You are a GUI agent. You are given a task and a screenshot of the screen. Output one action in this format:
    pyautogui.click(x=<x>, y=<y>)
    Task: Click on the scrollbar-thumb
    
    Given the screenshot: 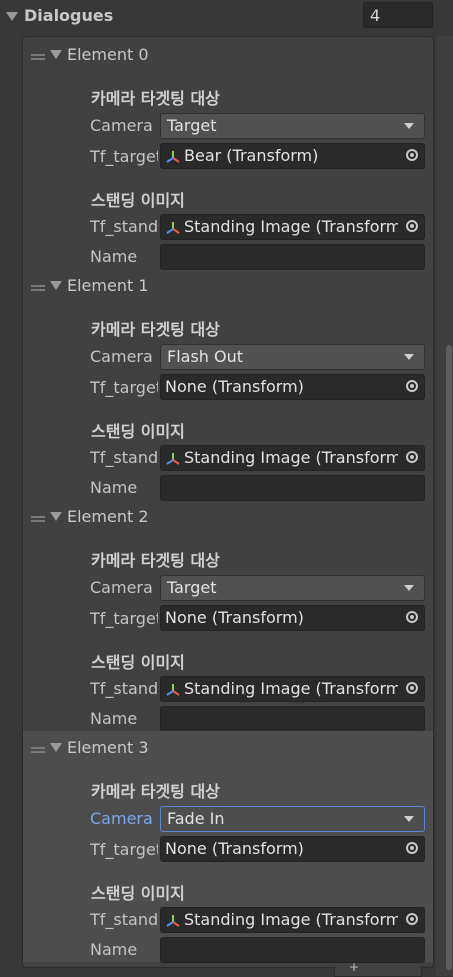 What is the action you would take?
    pyautogui.click(x=449, y=657)
    